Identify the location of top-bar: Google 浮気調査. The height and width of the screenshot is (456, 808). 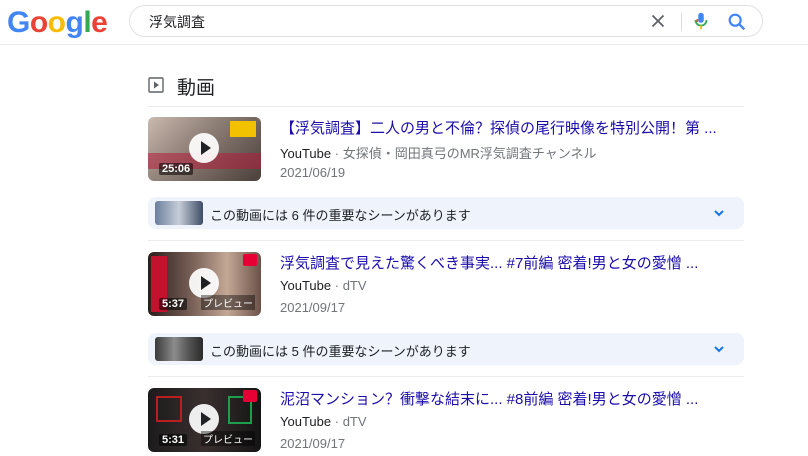
(404, 22).